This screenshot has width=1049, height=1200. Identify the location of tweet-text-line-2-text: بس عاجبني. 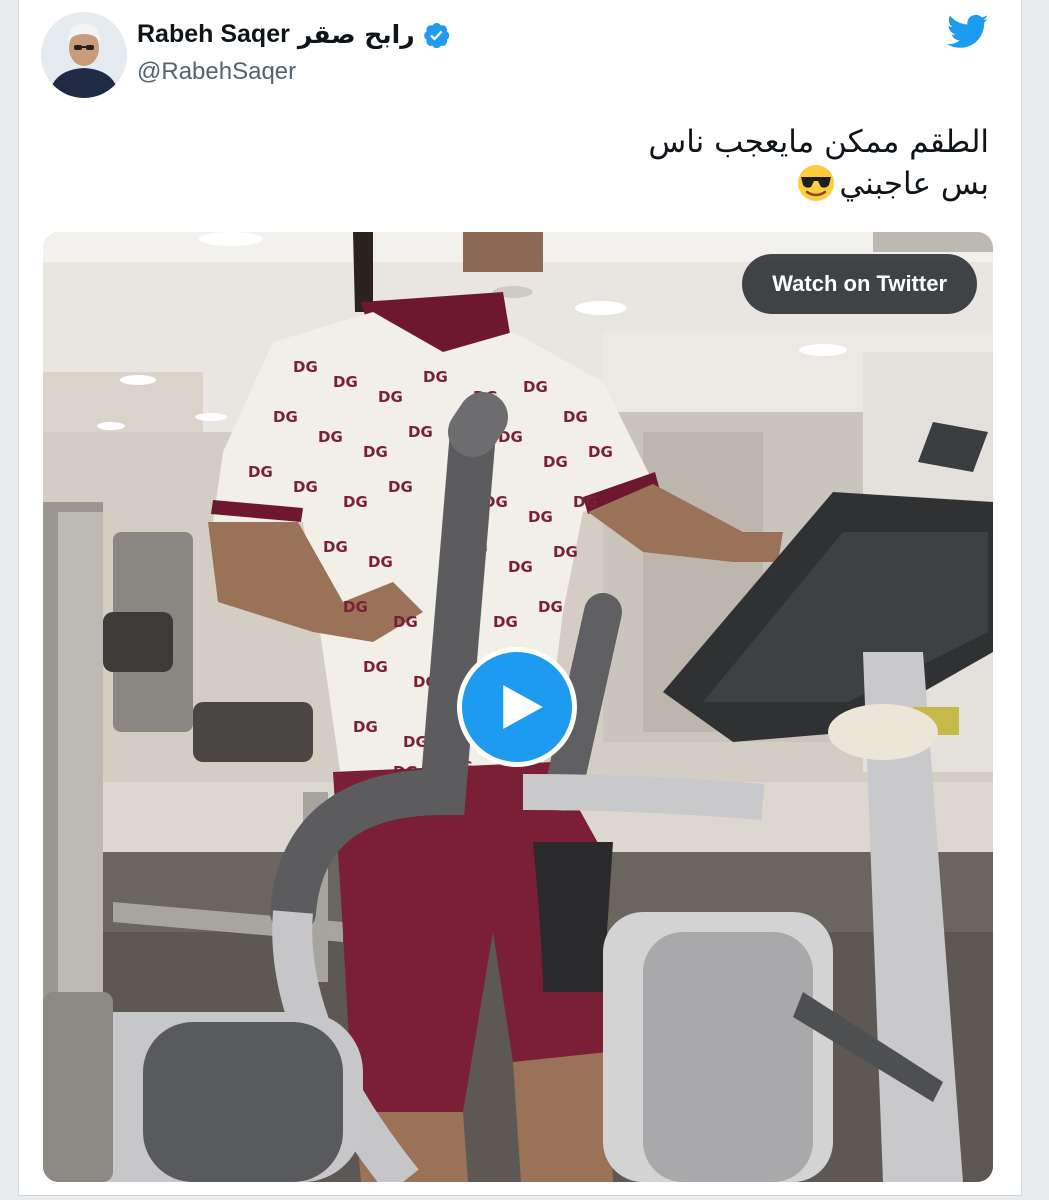
(914, 184).